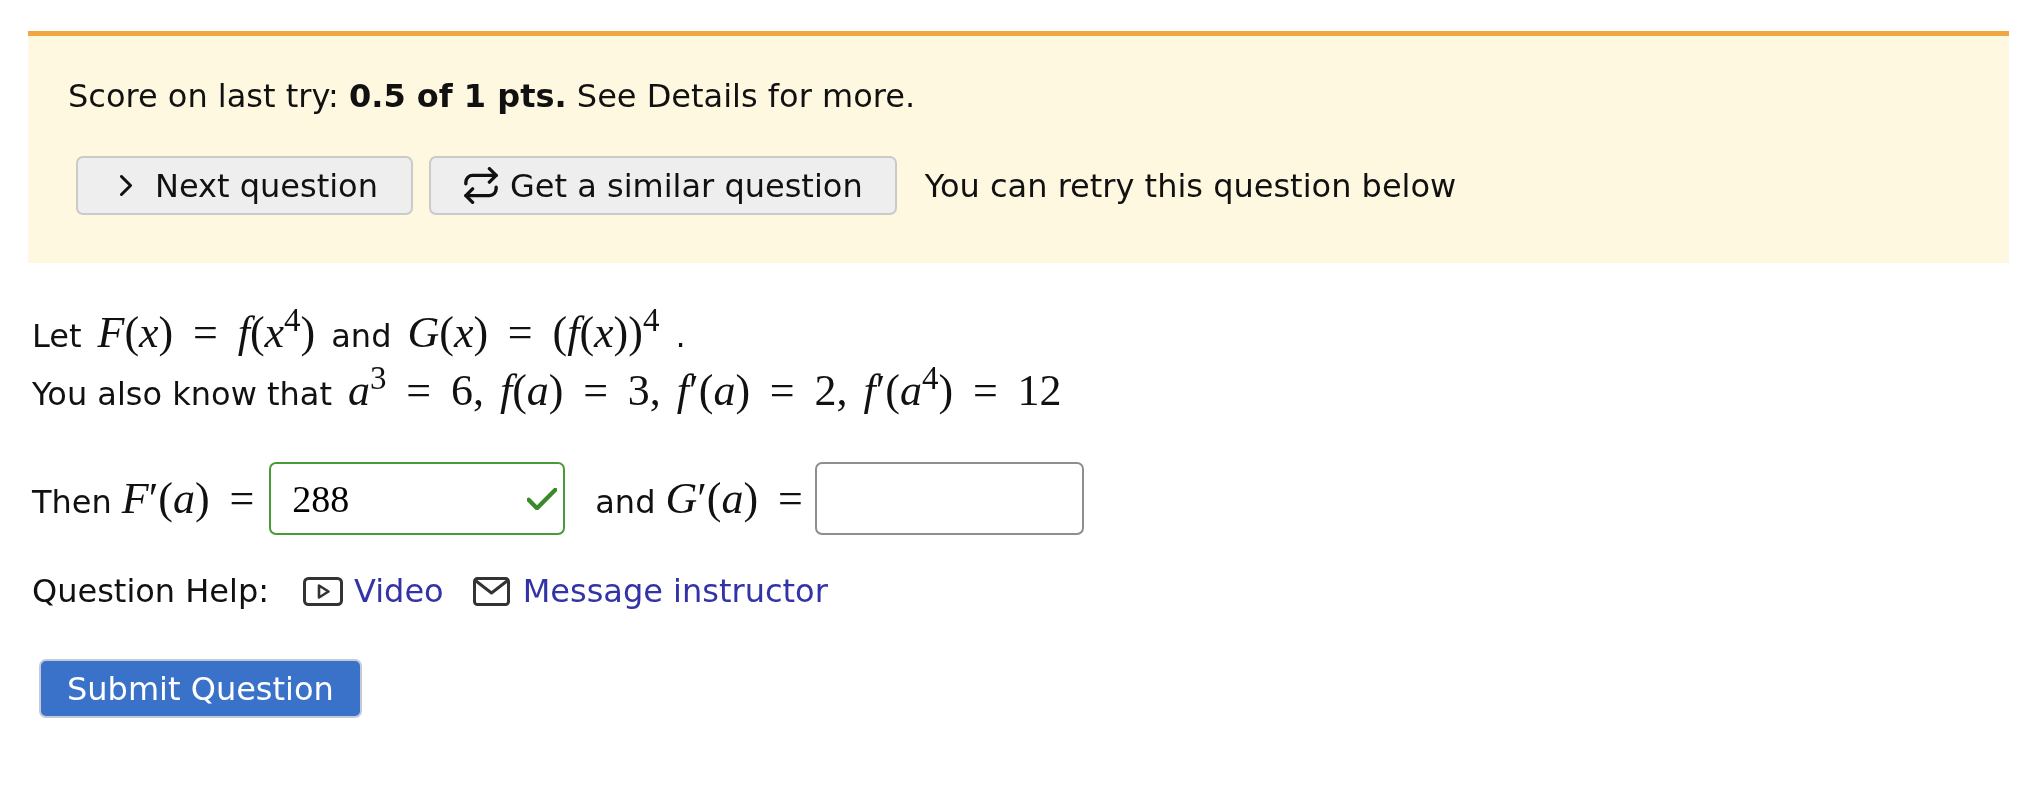  Describe the element at coordinates (650, 591) in the screenshot. I see `message-link: Message instructor` at that location.